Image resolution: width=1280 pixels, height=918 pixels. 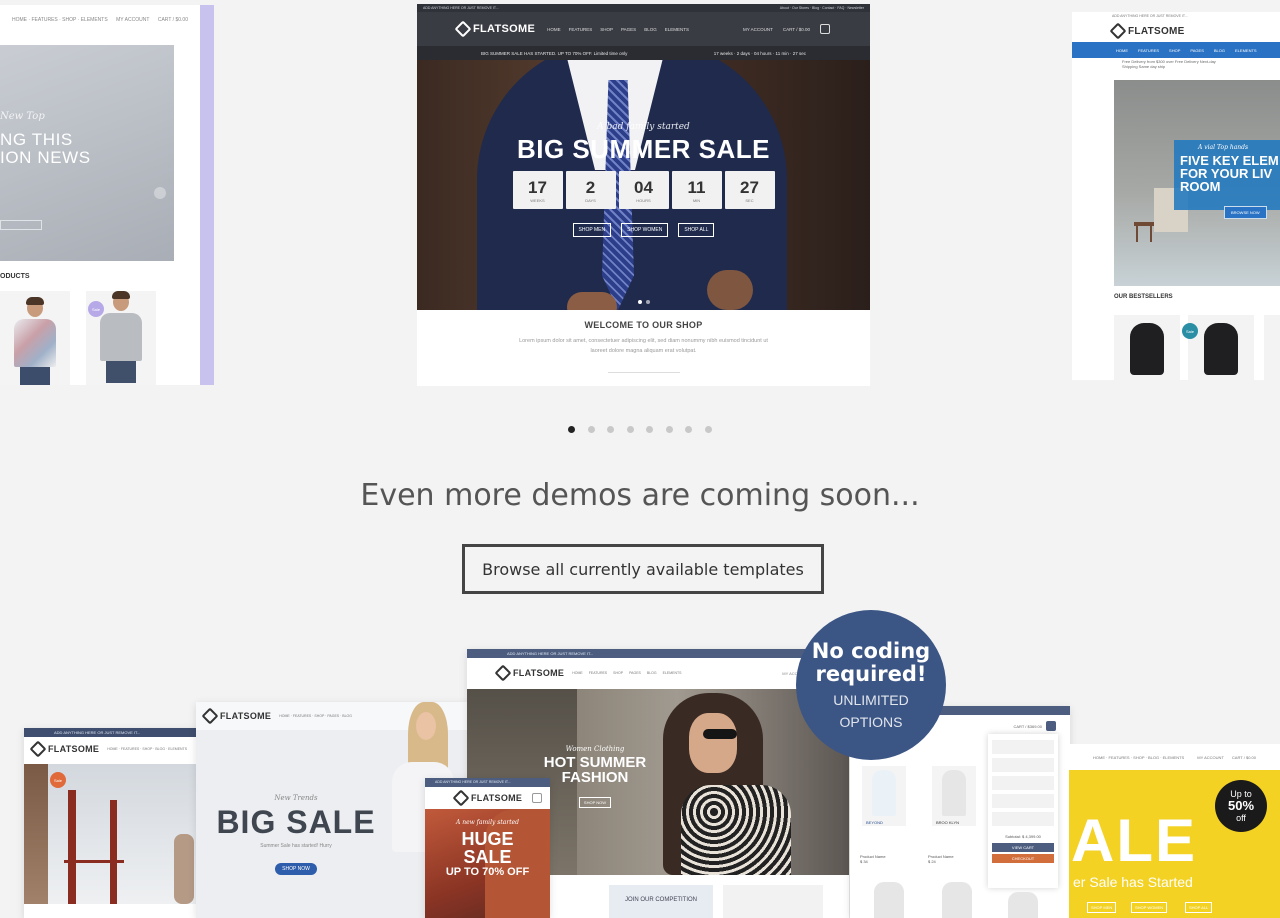 I want to click on browse-templates-button: Browse all currently available templates, so click(x=643, y=569).